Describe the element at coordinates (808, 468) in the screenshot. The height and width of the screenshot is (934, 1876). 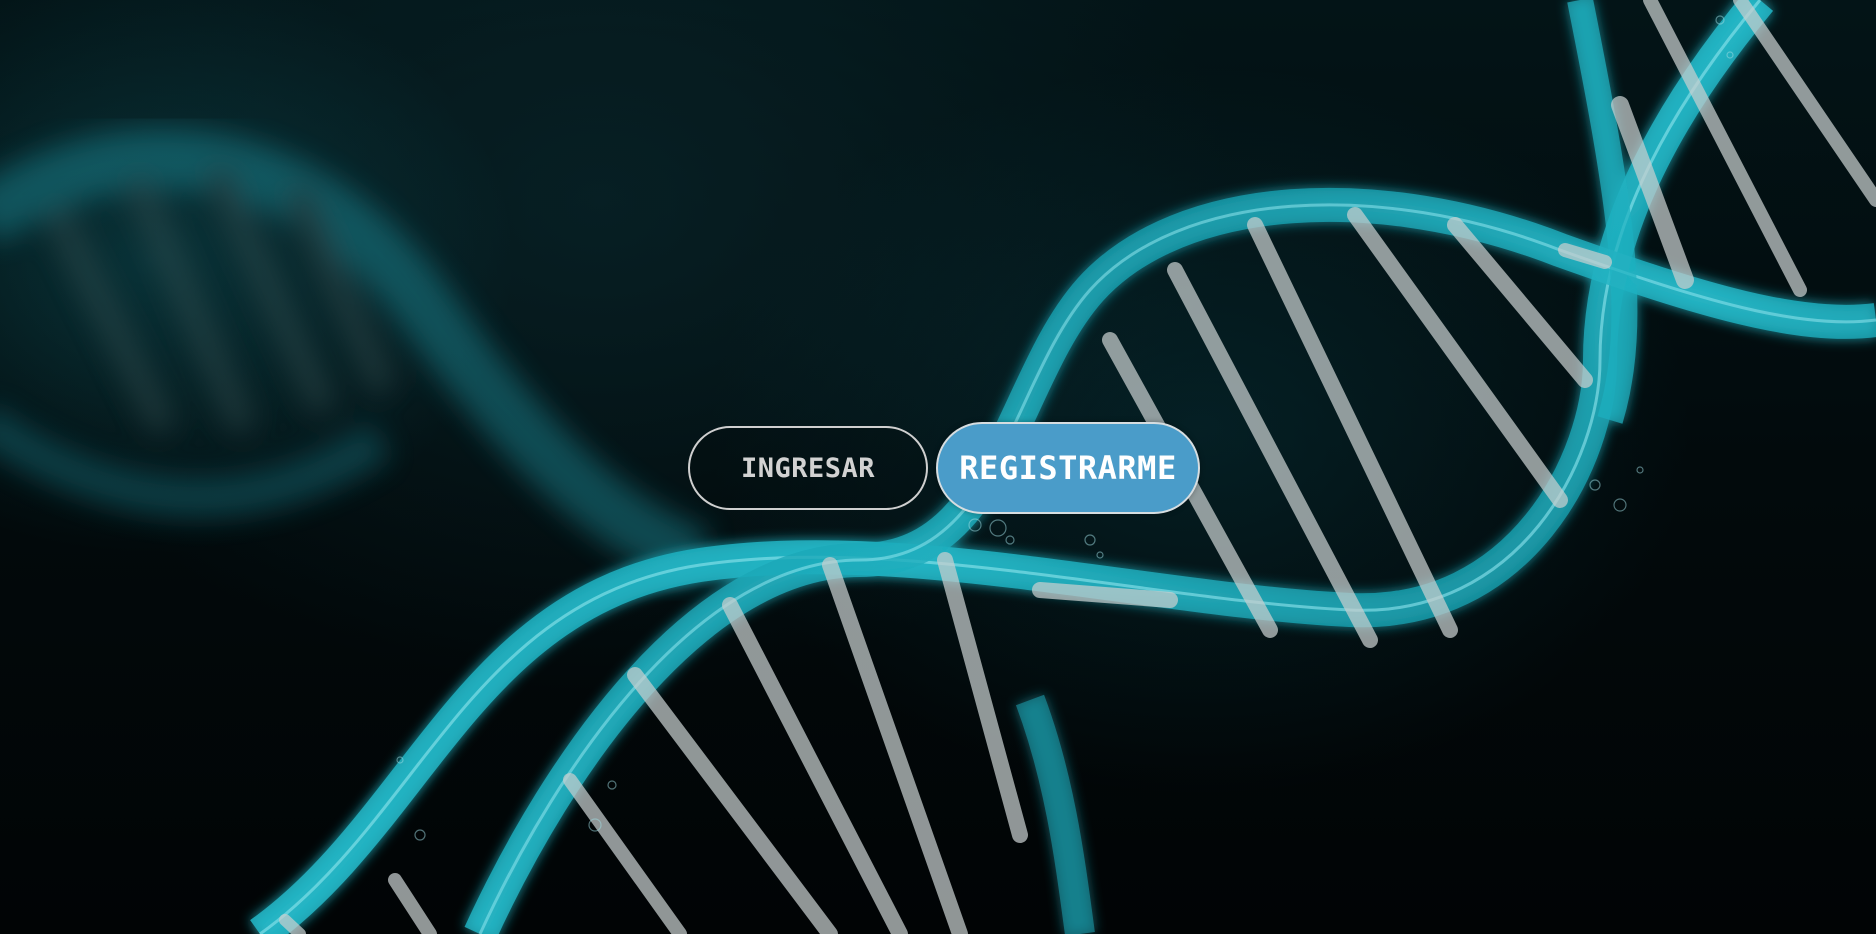
I see `login-button: INGRESAR` at that location.